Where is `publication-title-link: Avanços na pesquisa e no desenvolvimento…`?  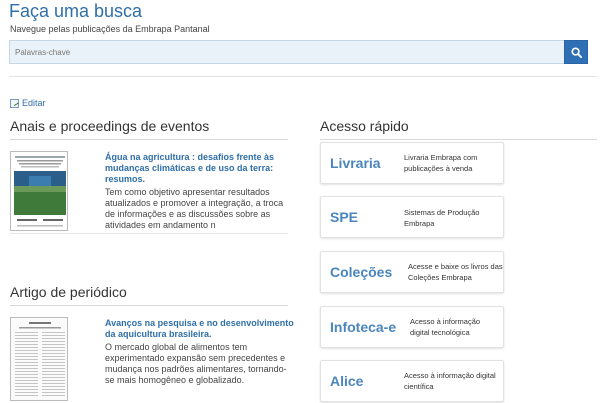
publication-title-link: Avanços na pesquisa e no desenvolvimento… is located at coordinates (200, 329).